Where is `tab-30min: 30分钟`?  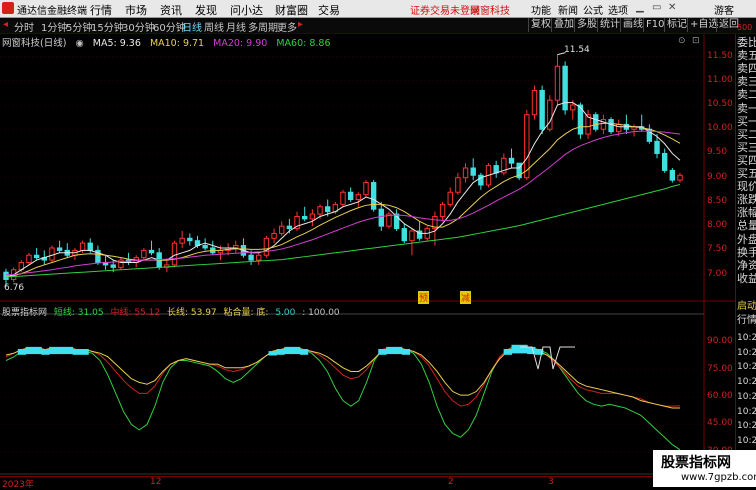
tab-30min: 30分钟 is located at coordinates (138, 26).